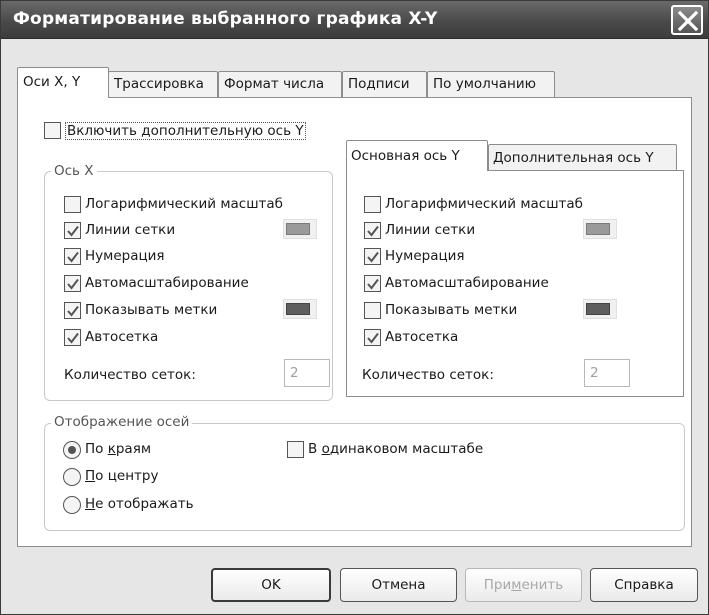  I want to click on y-grid-color-swatch, so click(600, 229).